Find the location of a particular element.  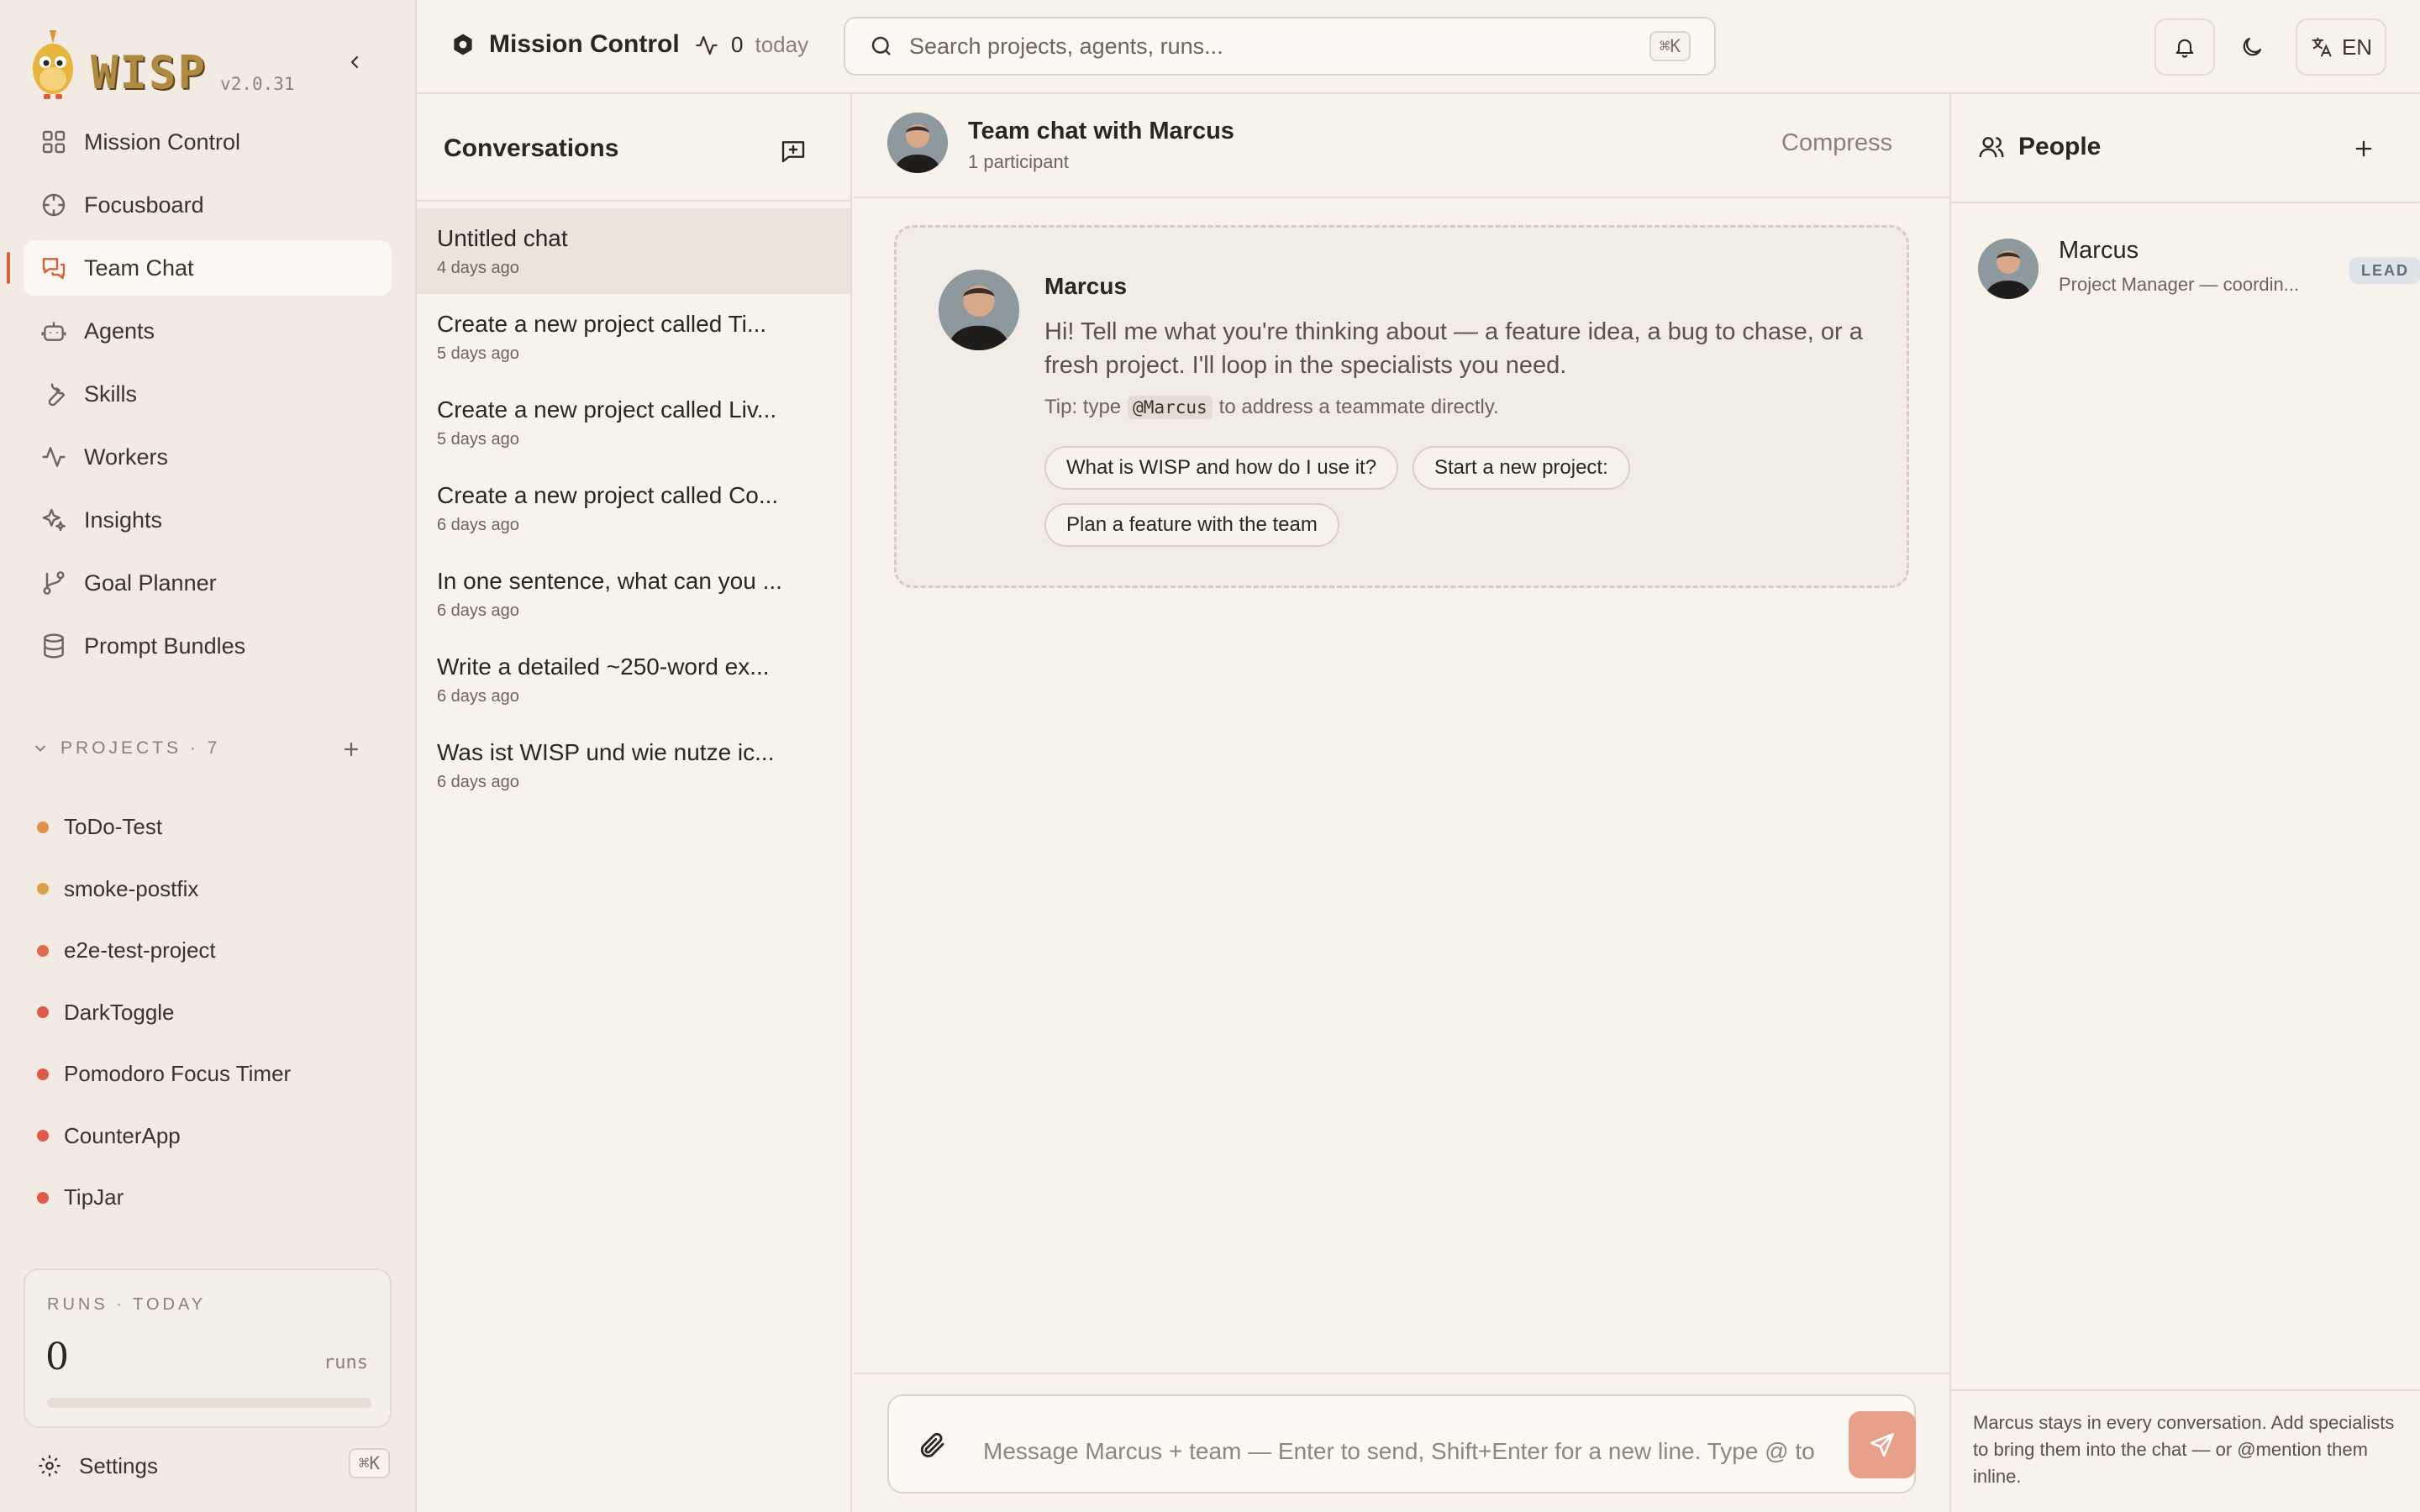

new-conversation-button is located at coordinates (794, 151).